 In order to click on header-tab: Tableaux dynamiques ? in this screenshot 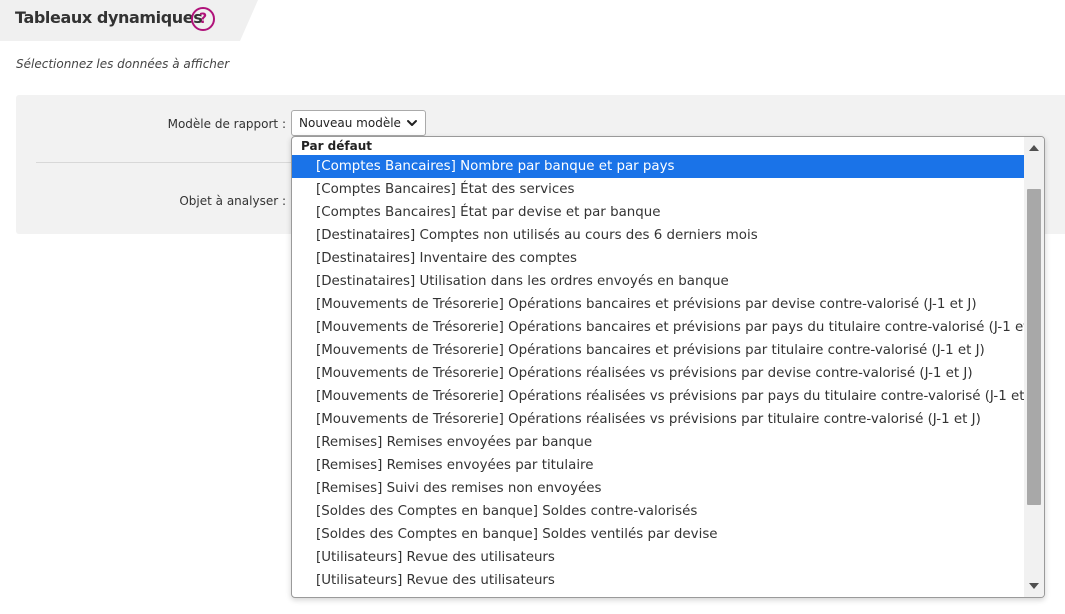, I will do `click(129, 20)`.